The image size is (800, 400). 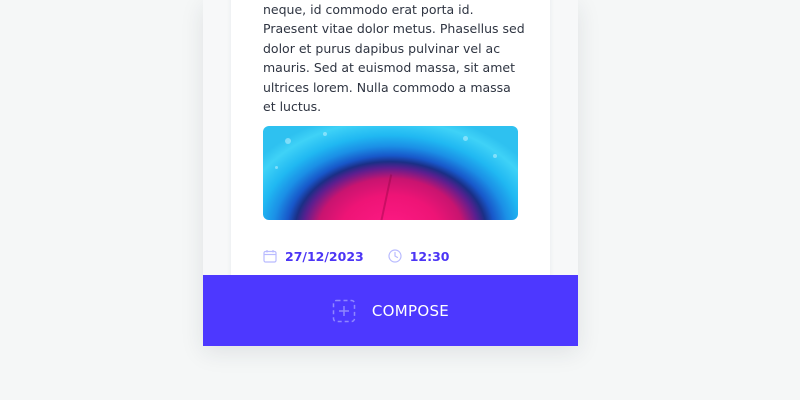 I want to click on post-image, so click(x=390, y=173).